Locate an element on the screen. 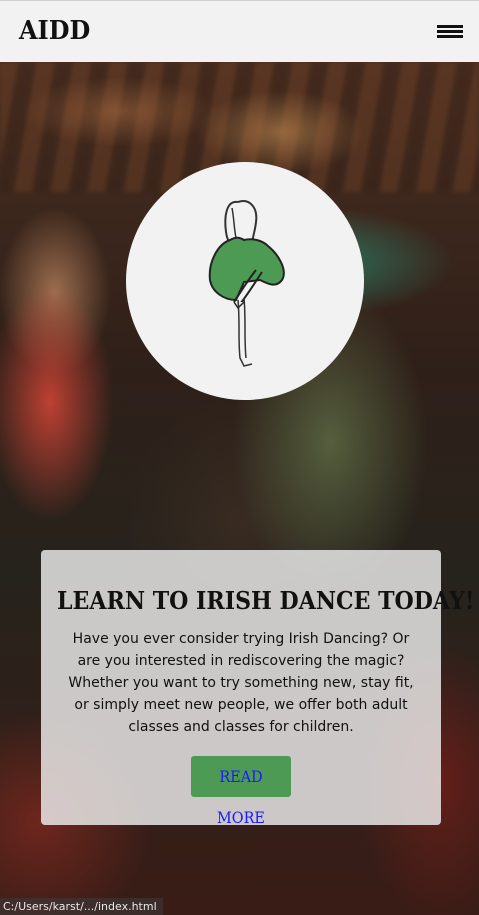 This screenshot has width=479, height=915. intro-heading: LEARN TO IRISH DANCE TODAY! is located at coordinates (266, 600).